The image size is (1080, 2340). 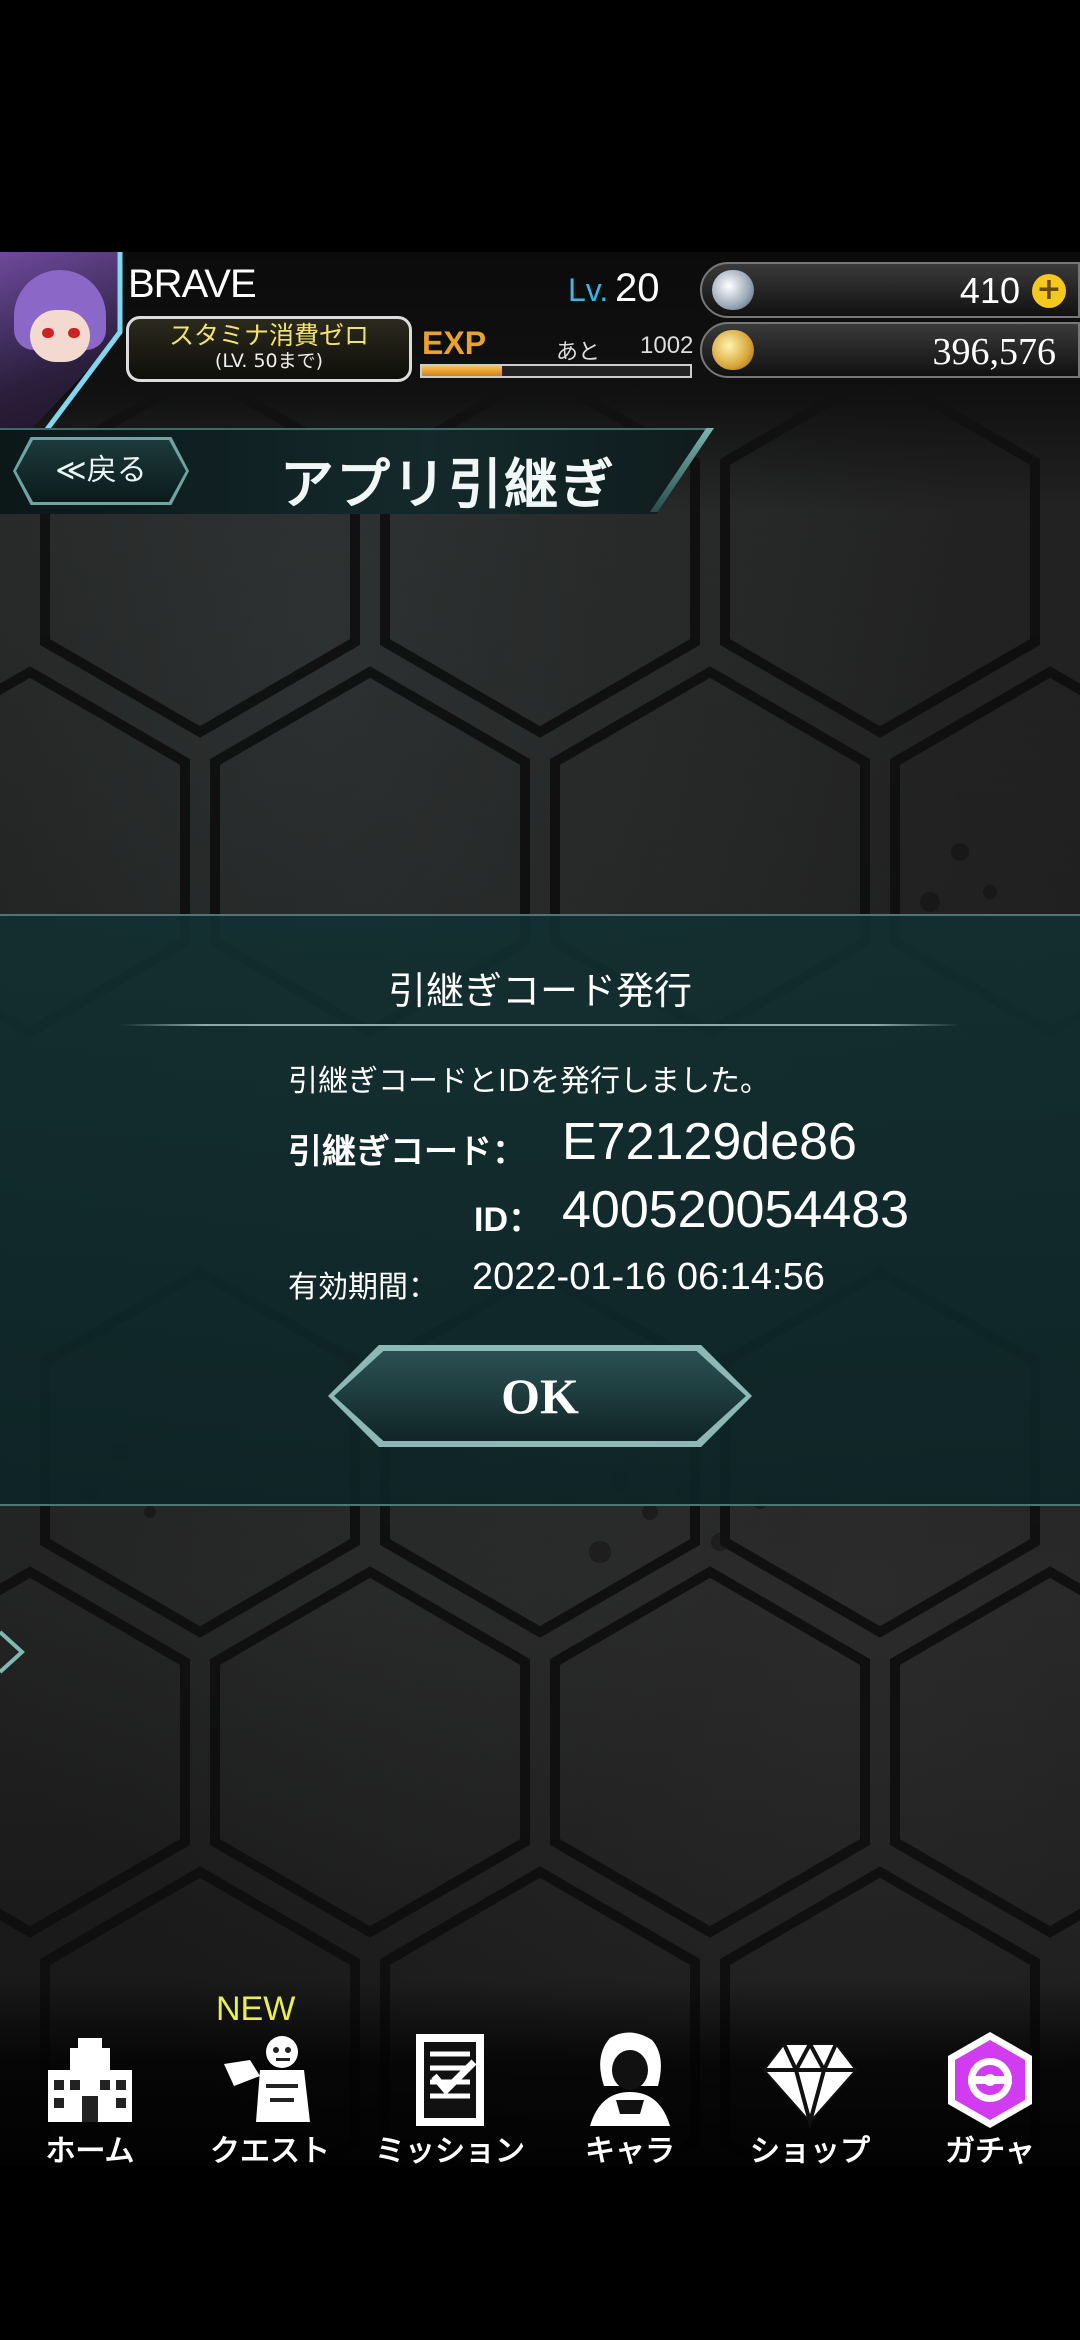 I want to click on nav-gacha: ガチャ, so click(x=990, y=2099).